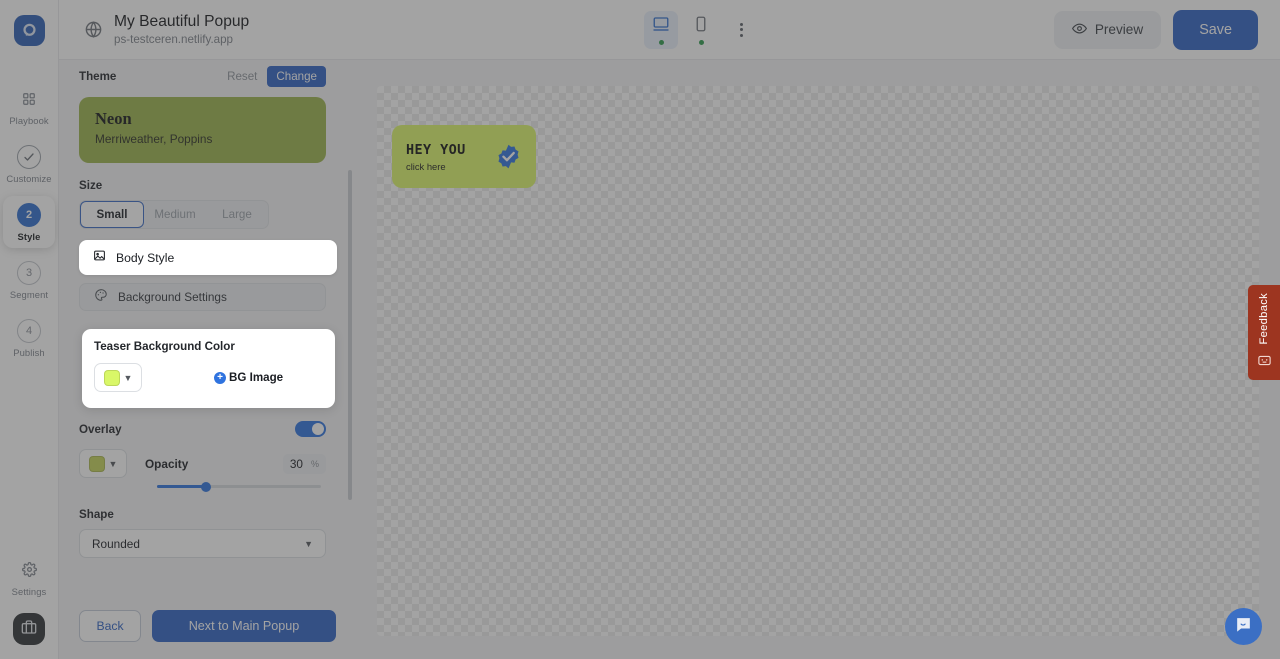 The height and width of the screenshot is (659, 1280). I want to click on sidebar-item-playbook: Playbook, so click(29, 106).